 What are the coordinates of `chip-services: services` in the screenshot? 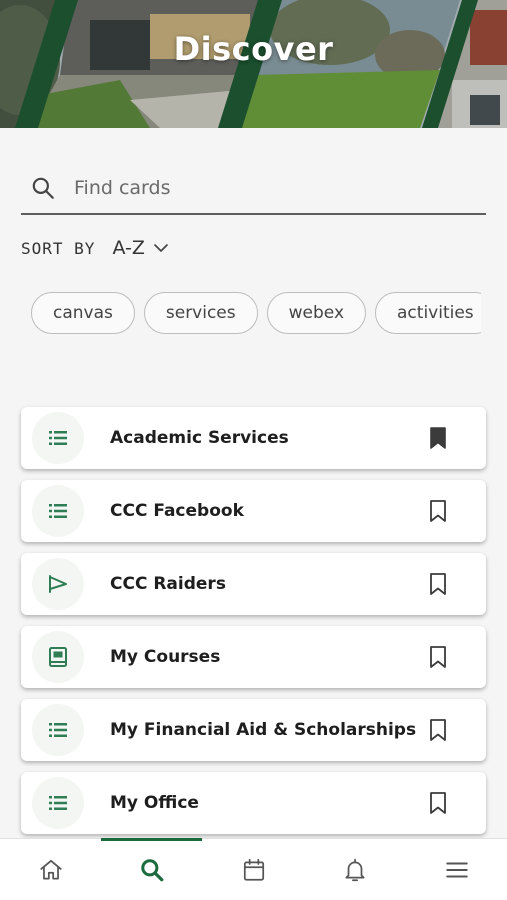 It's located at (200, 313).